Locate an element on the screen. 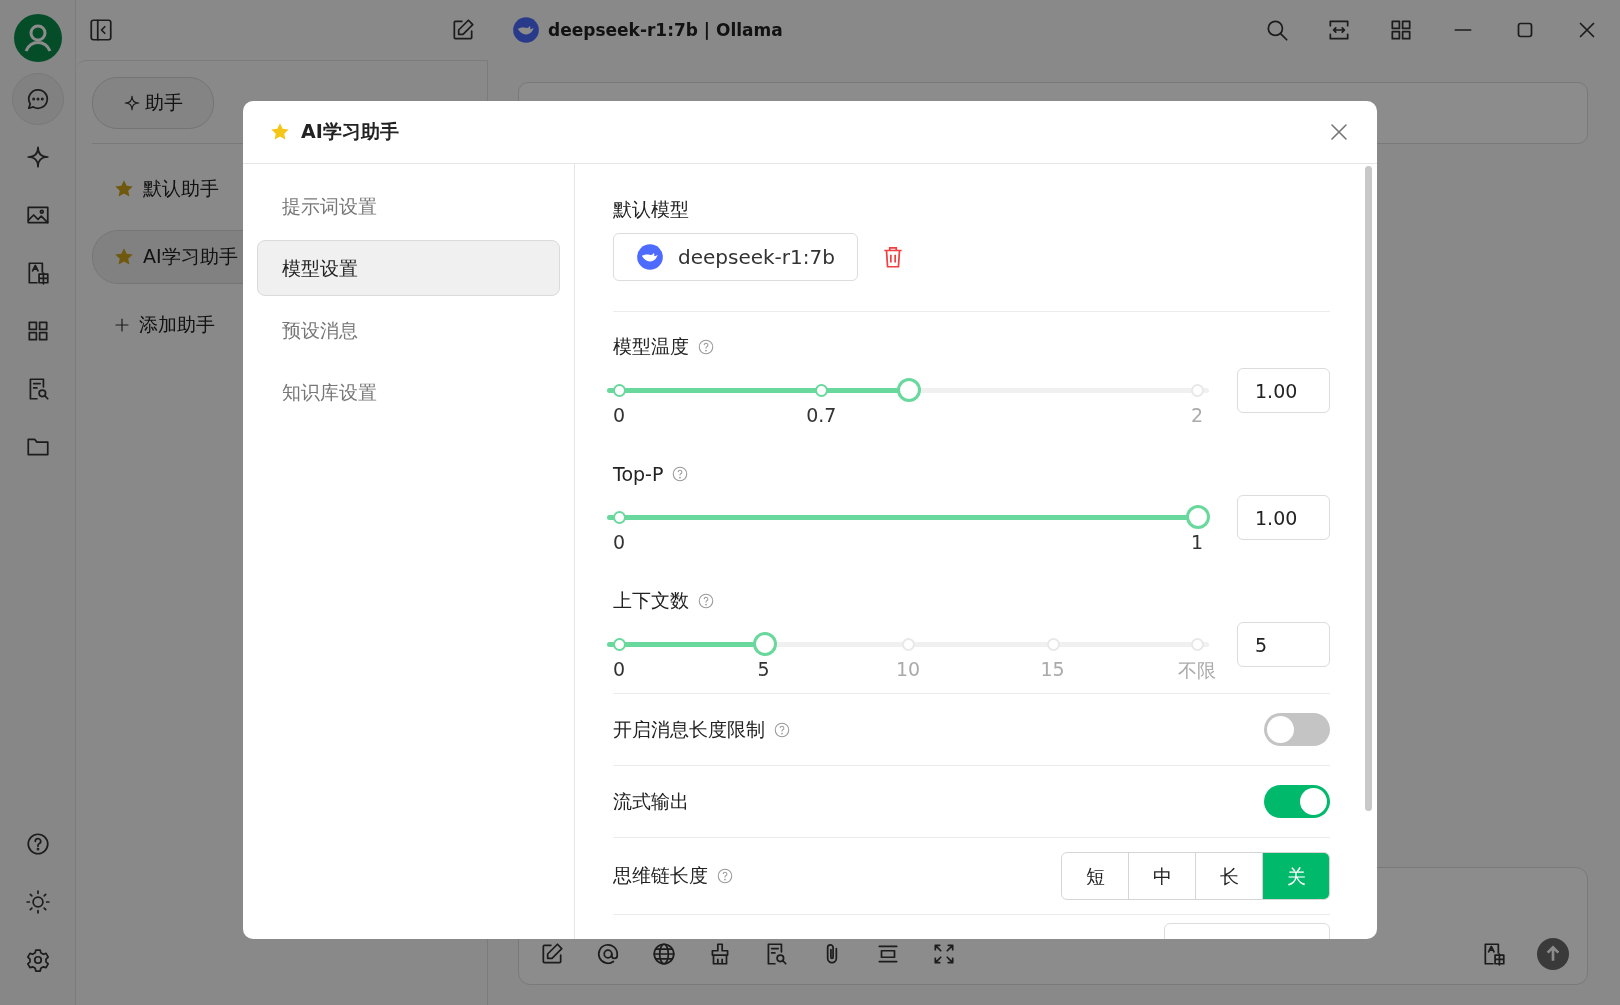  tick-label: 5 is located at coordinates (763, 669).